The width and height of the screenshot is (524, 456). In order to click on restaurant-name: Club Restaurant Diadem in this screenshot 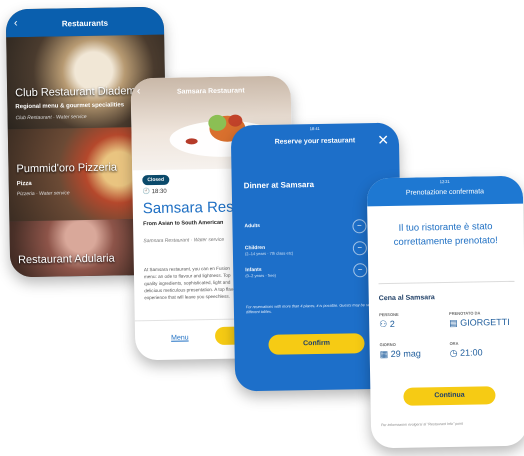, I will do `click(75, 92)`.